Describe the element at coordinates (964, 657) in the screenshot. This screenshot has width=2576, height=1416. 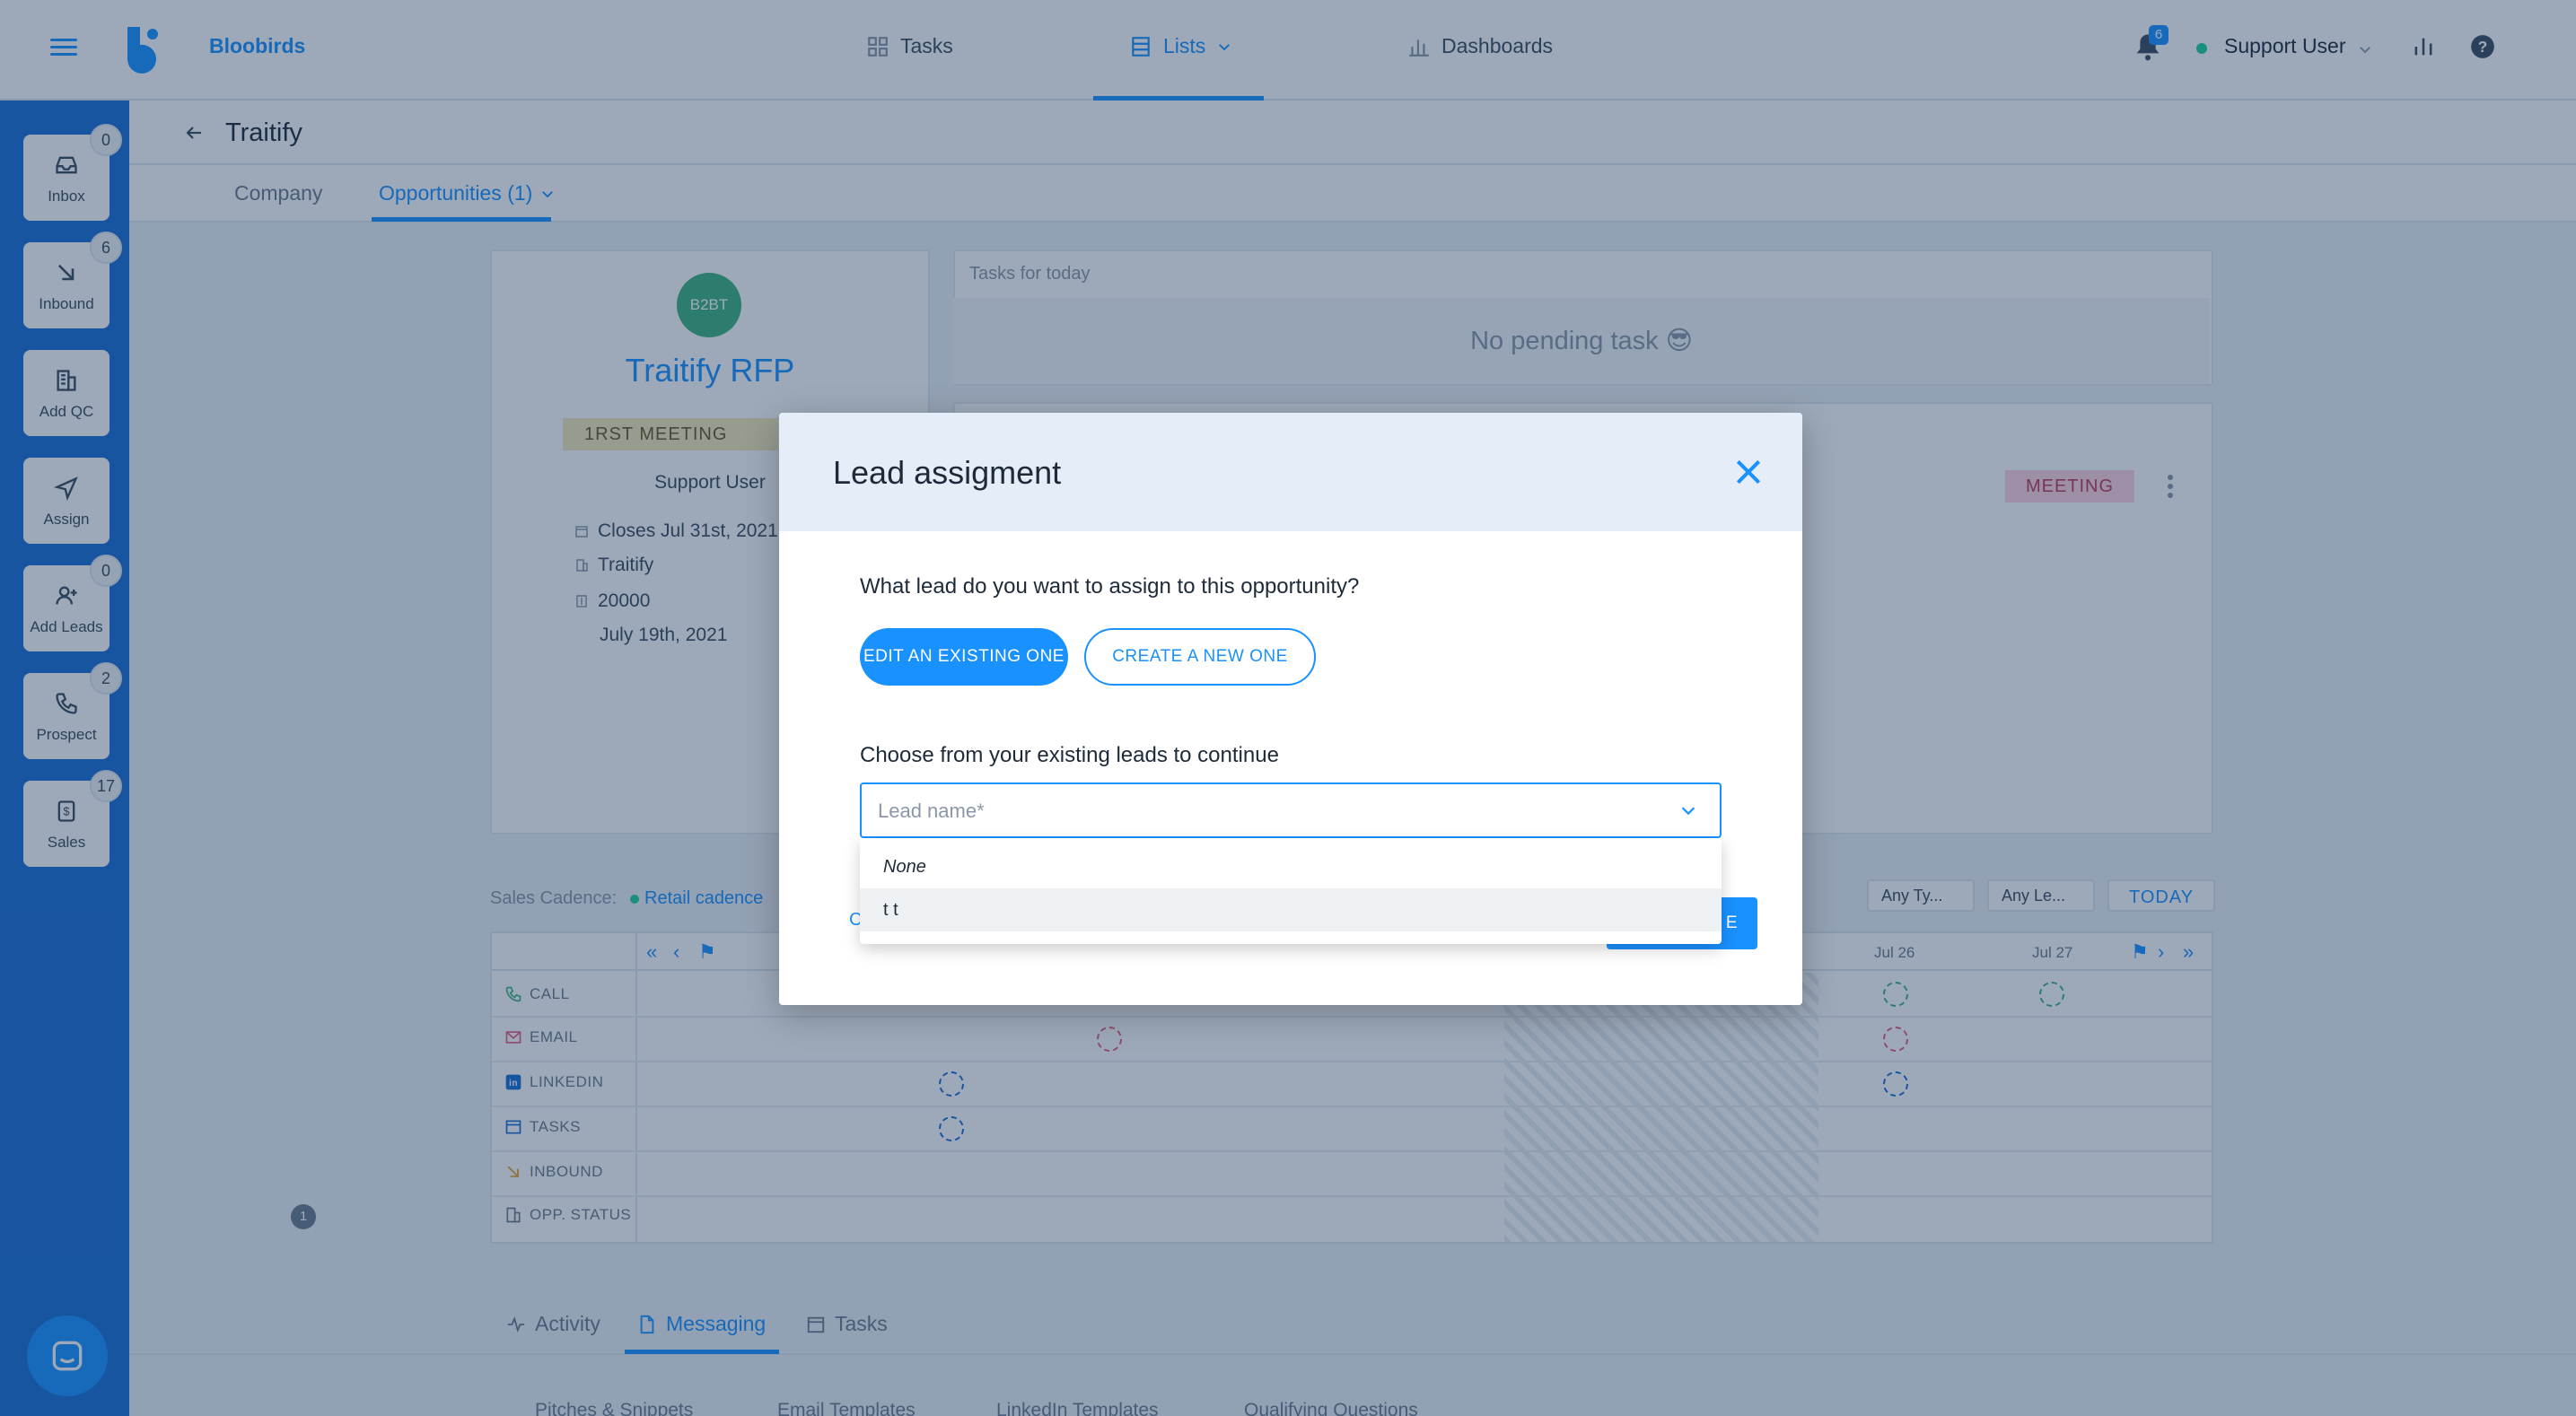
I see `edit-existing-lead-button: EDIT AN EXISTING ONE` at that location.